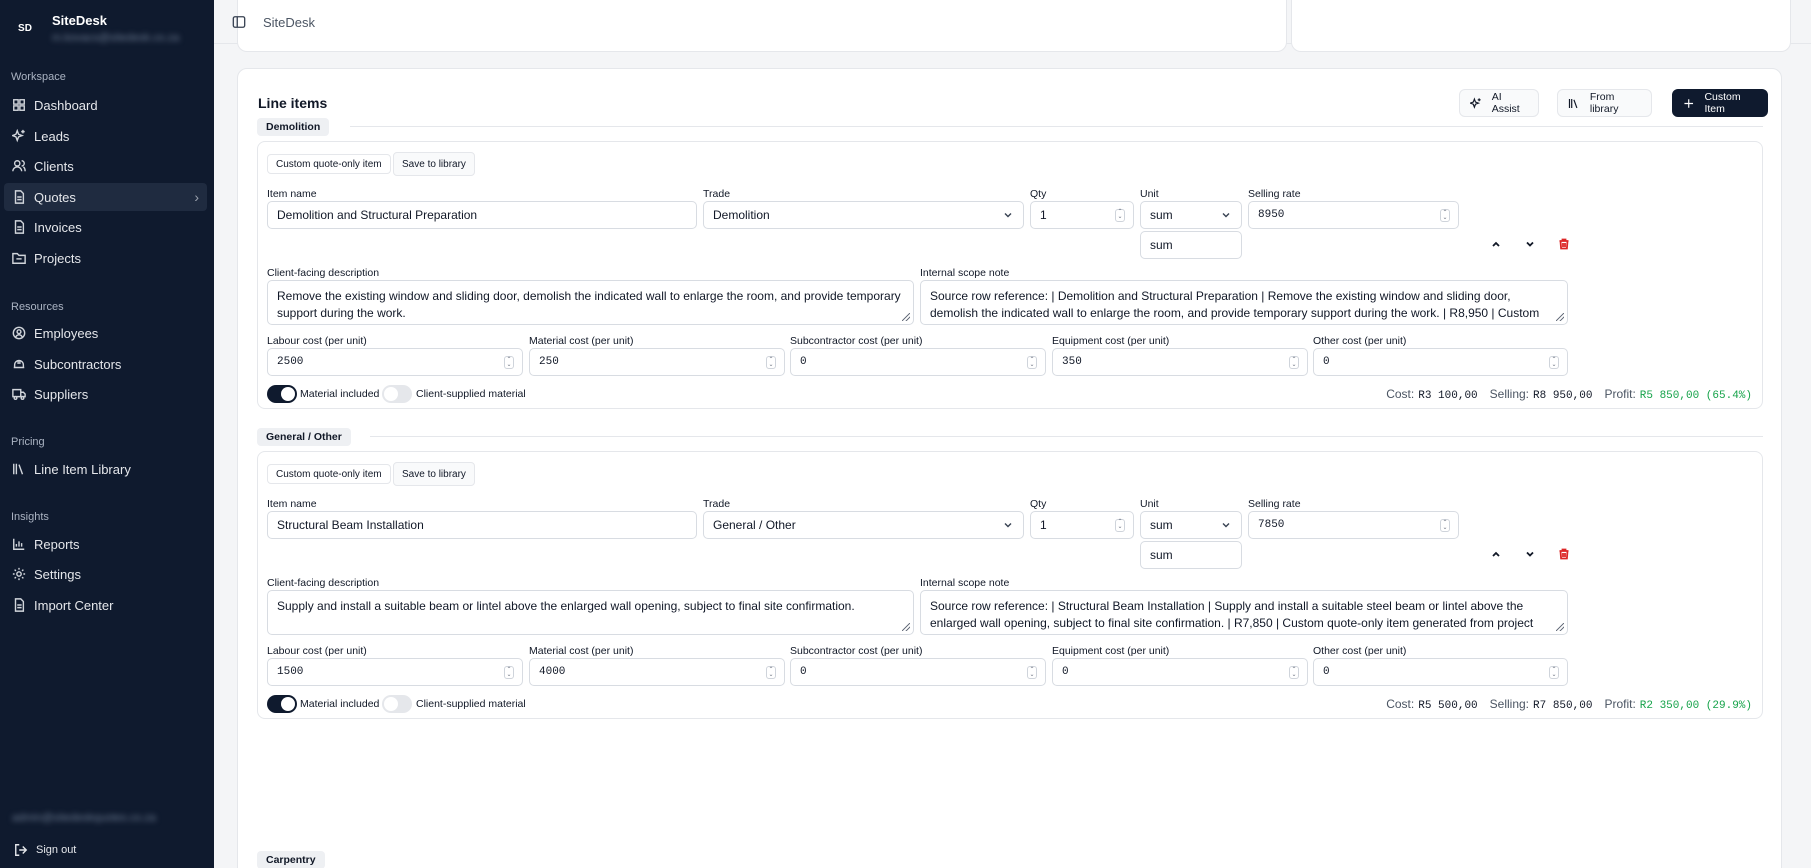  Describe the element at coordinates (1541, 394) in the screenshot. I see `selling-total: Selling: R8 950,00` at that location.